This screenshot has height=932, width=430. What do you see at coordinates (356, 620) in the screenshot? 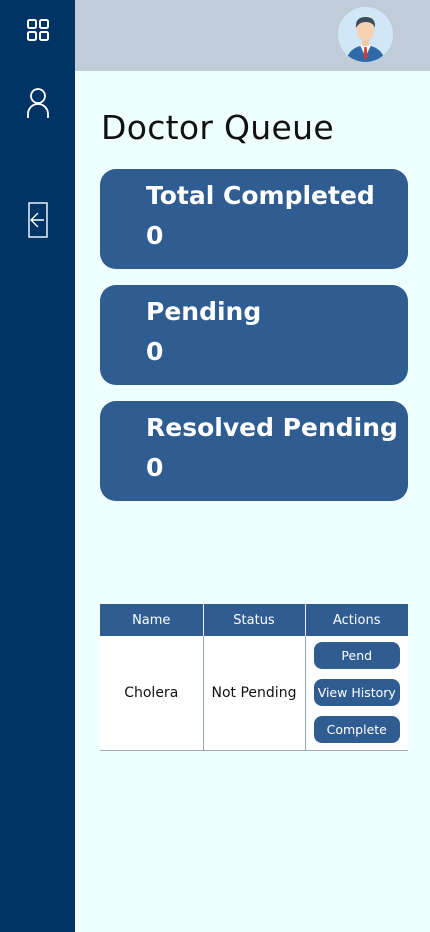
I see `column-header-actions: Actions` at bounding box center [356, 620].